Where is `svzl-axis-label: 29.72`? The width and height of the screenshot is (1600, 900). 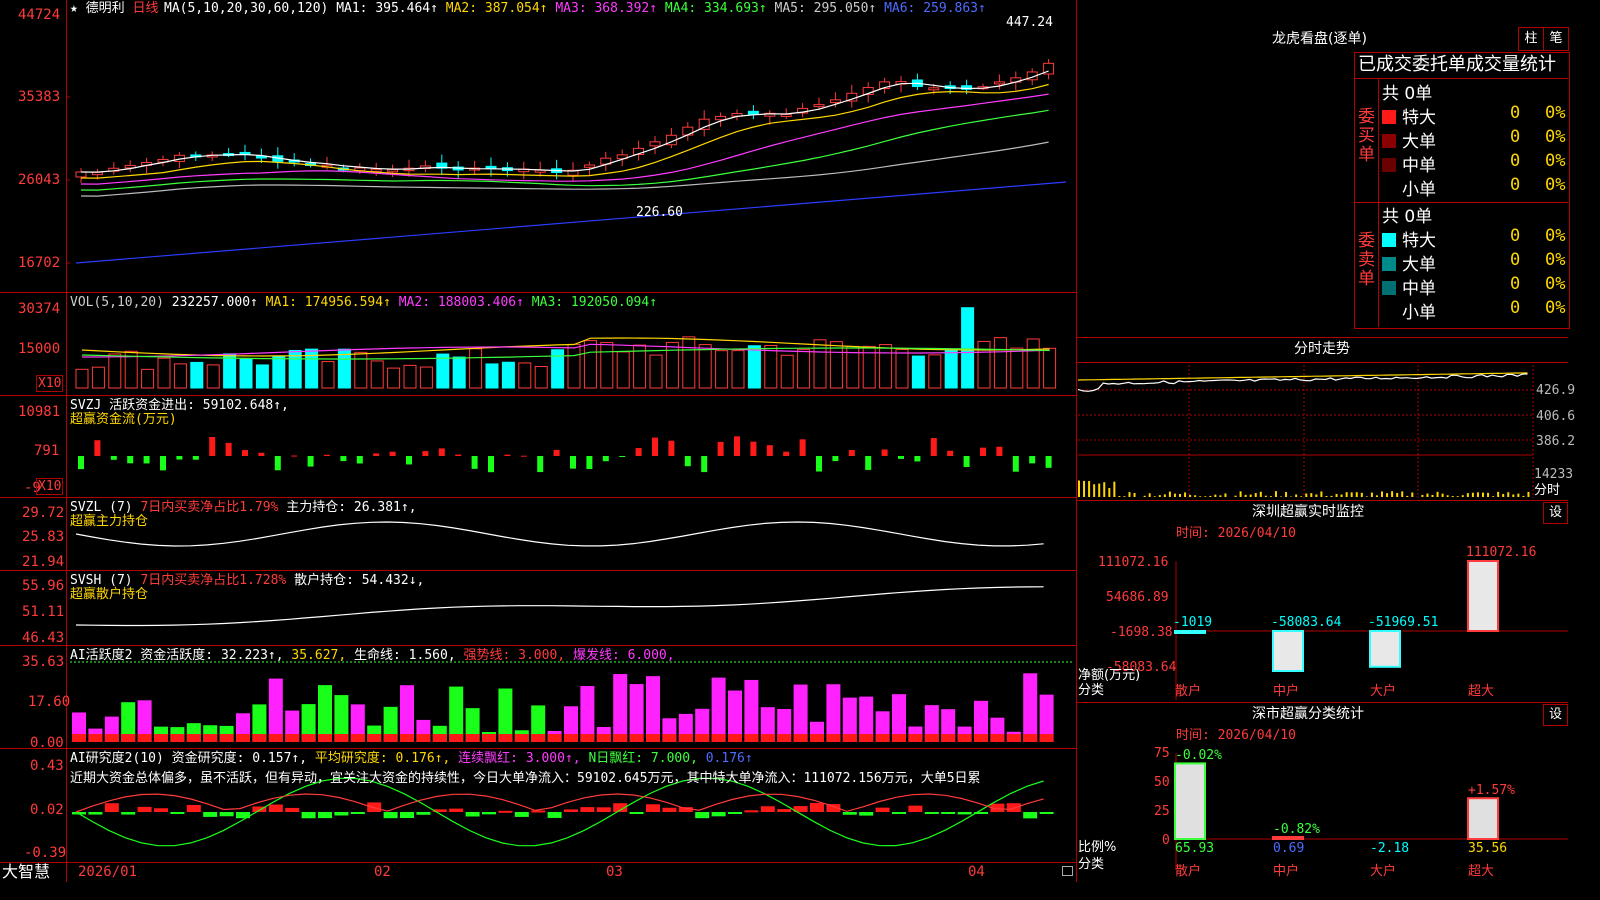 svzl-axis-label: 29.72 is located at coordinates (43, 513).